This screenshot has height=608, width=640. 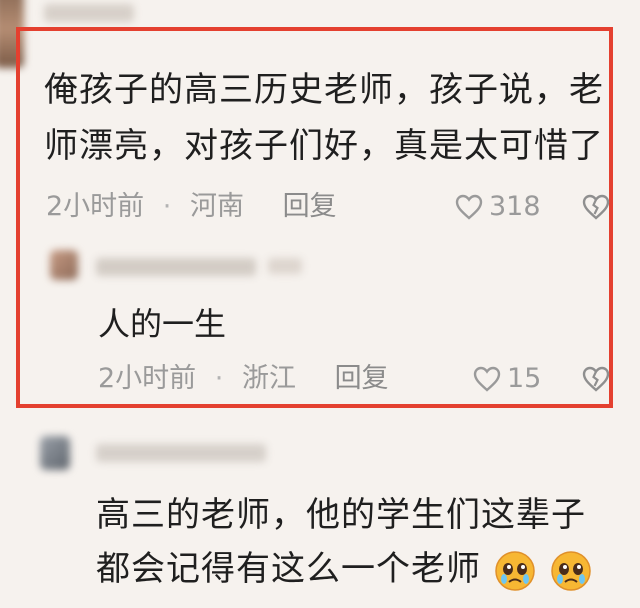 What do you see at coordinates (515, 206) in the screenshot?
I see `like-count: 318` at bounding box center [515, 206].